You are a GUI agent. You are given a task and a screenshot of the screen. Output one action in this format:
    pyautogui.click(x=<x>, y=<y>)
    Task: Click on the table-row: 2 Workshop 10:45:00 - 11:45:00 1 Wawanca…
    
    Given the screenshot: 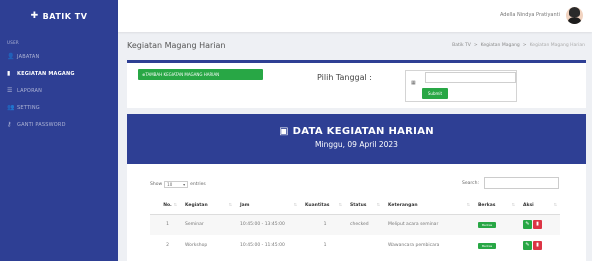 What is the action you would take?
    pyautogui.click(x=355, y=245)
    